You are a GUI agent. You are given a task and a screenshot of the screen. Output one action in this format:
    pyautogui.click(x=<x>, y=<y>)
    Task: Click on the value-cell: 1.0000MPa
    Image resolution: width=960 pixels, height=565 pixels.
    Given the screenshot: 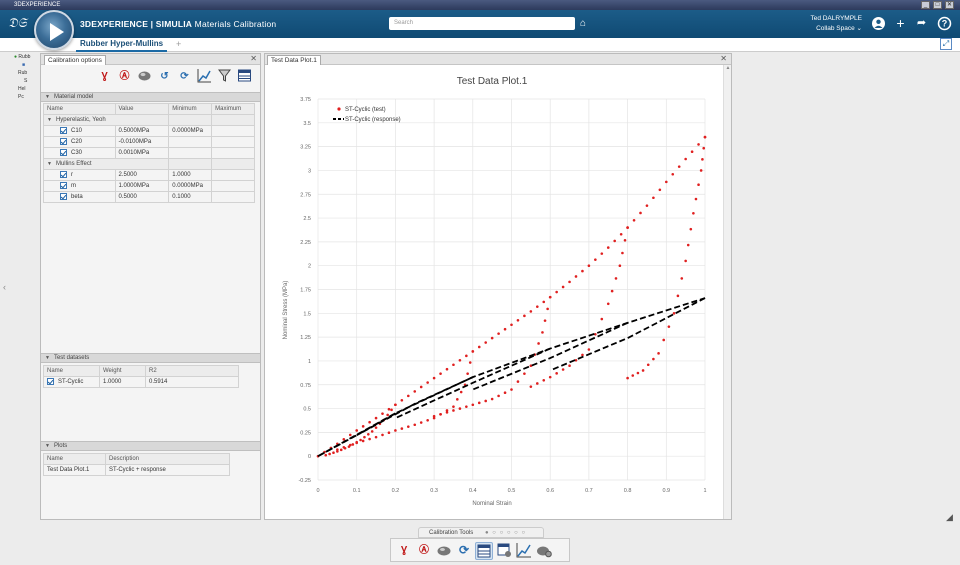 What is the action you would take?
    pyautogui.click(x=142, y=186)
    